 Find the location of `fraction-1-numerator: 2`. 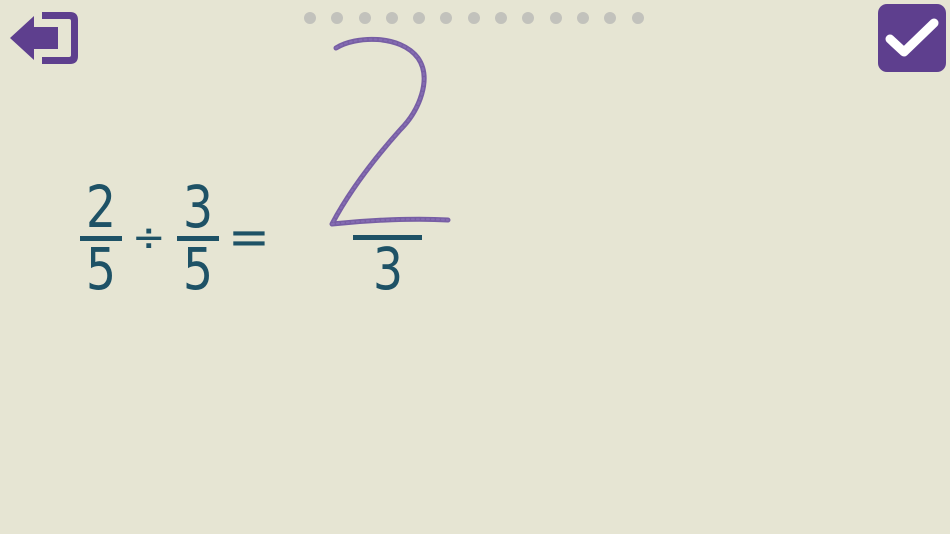

fraction-1-numerator: 2 is located at coordinates (101, 207).